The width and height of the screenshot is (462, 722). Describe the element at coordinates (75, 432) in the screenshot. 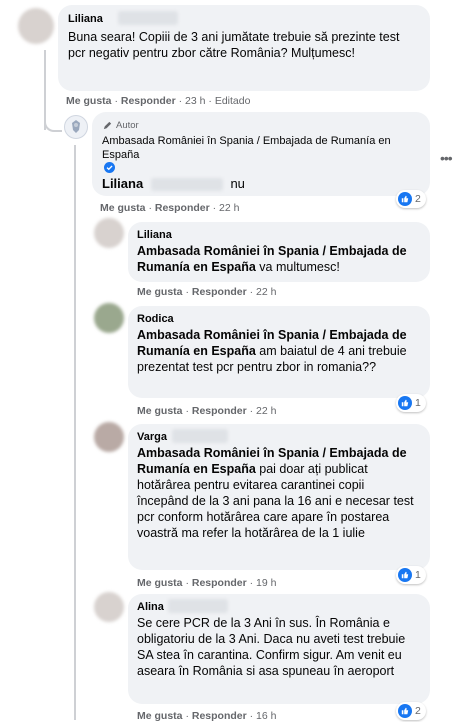

I see `reply-thread-line` at that location.